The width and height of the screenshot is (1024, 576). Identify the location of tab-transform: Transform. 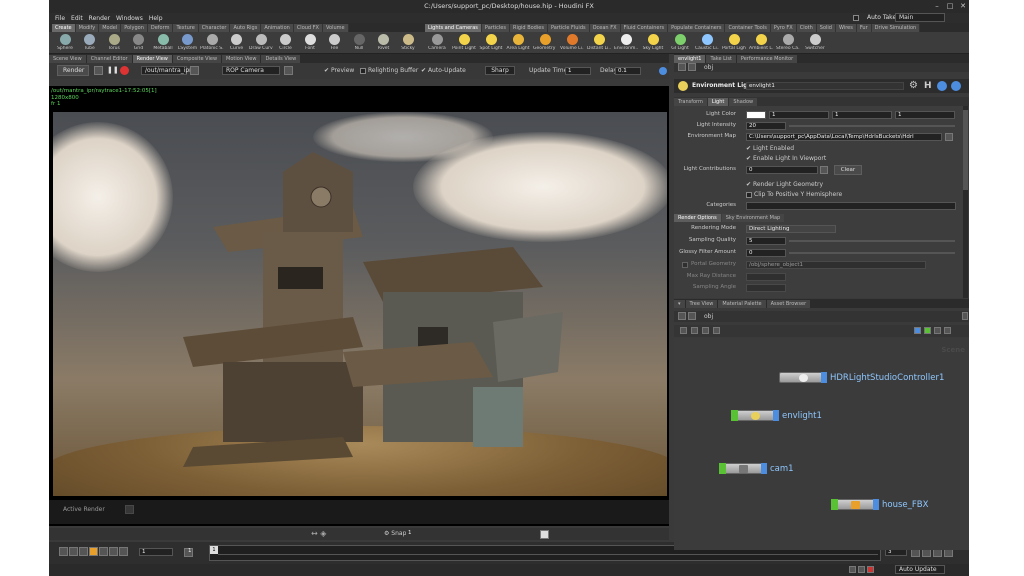
(690, 102).